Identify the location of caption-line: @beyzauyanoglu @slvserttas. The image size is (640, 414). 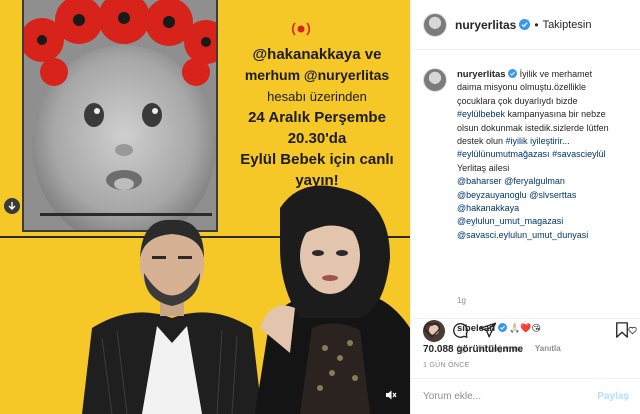
(548, 195).